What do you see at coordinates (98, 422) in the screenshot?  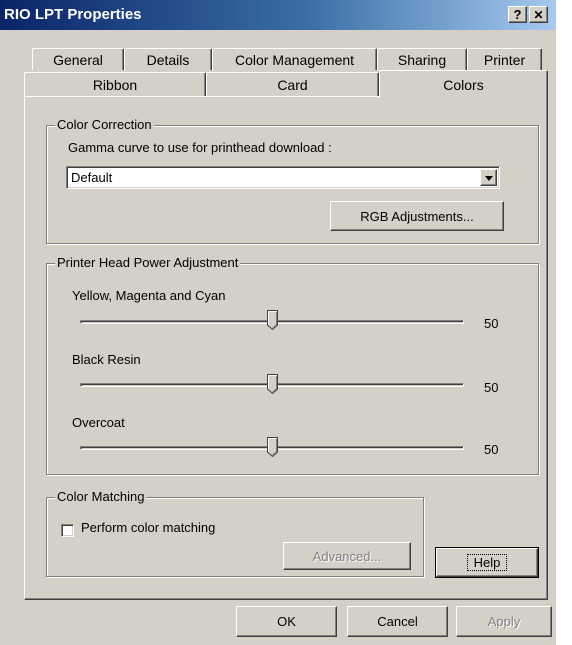 I see `slider-label: Overcoat` at bounding box center [98, 422].